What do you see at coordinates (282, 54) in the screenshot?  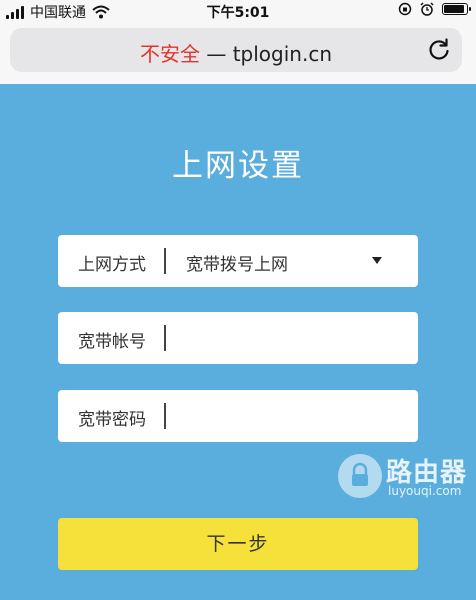 I see `url-domain: tplogin.cn` at bounding box center [282, 54].